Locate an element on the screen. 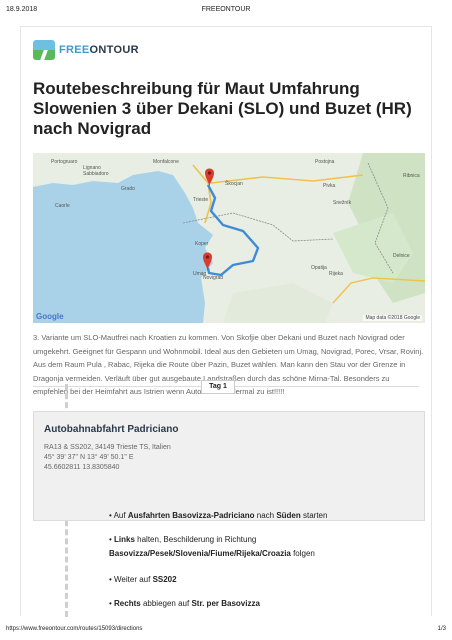 The width and height of the screenshot is (452, 640). map-label-postojna: Postojna is located at coordinates (325, 162).